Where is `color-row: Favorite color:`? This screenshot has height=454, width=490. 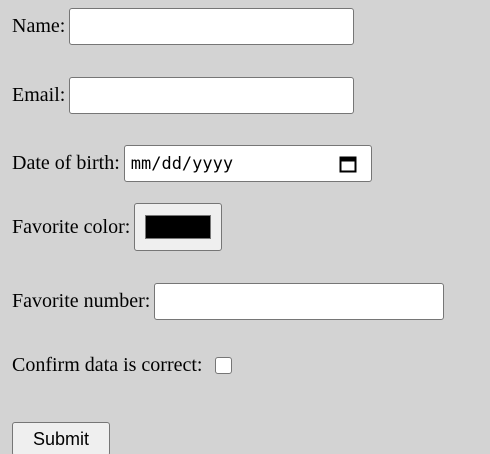 color-row: Favorite color: is located at coordinates (117, 227).